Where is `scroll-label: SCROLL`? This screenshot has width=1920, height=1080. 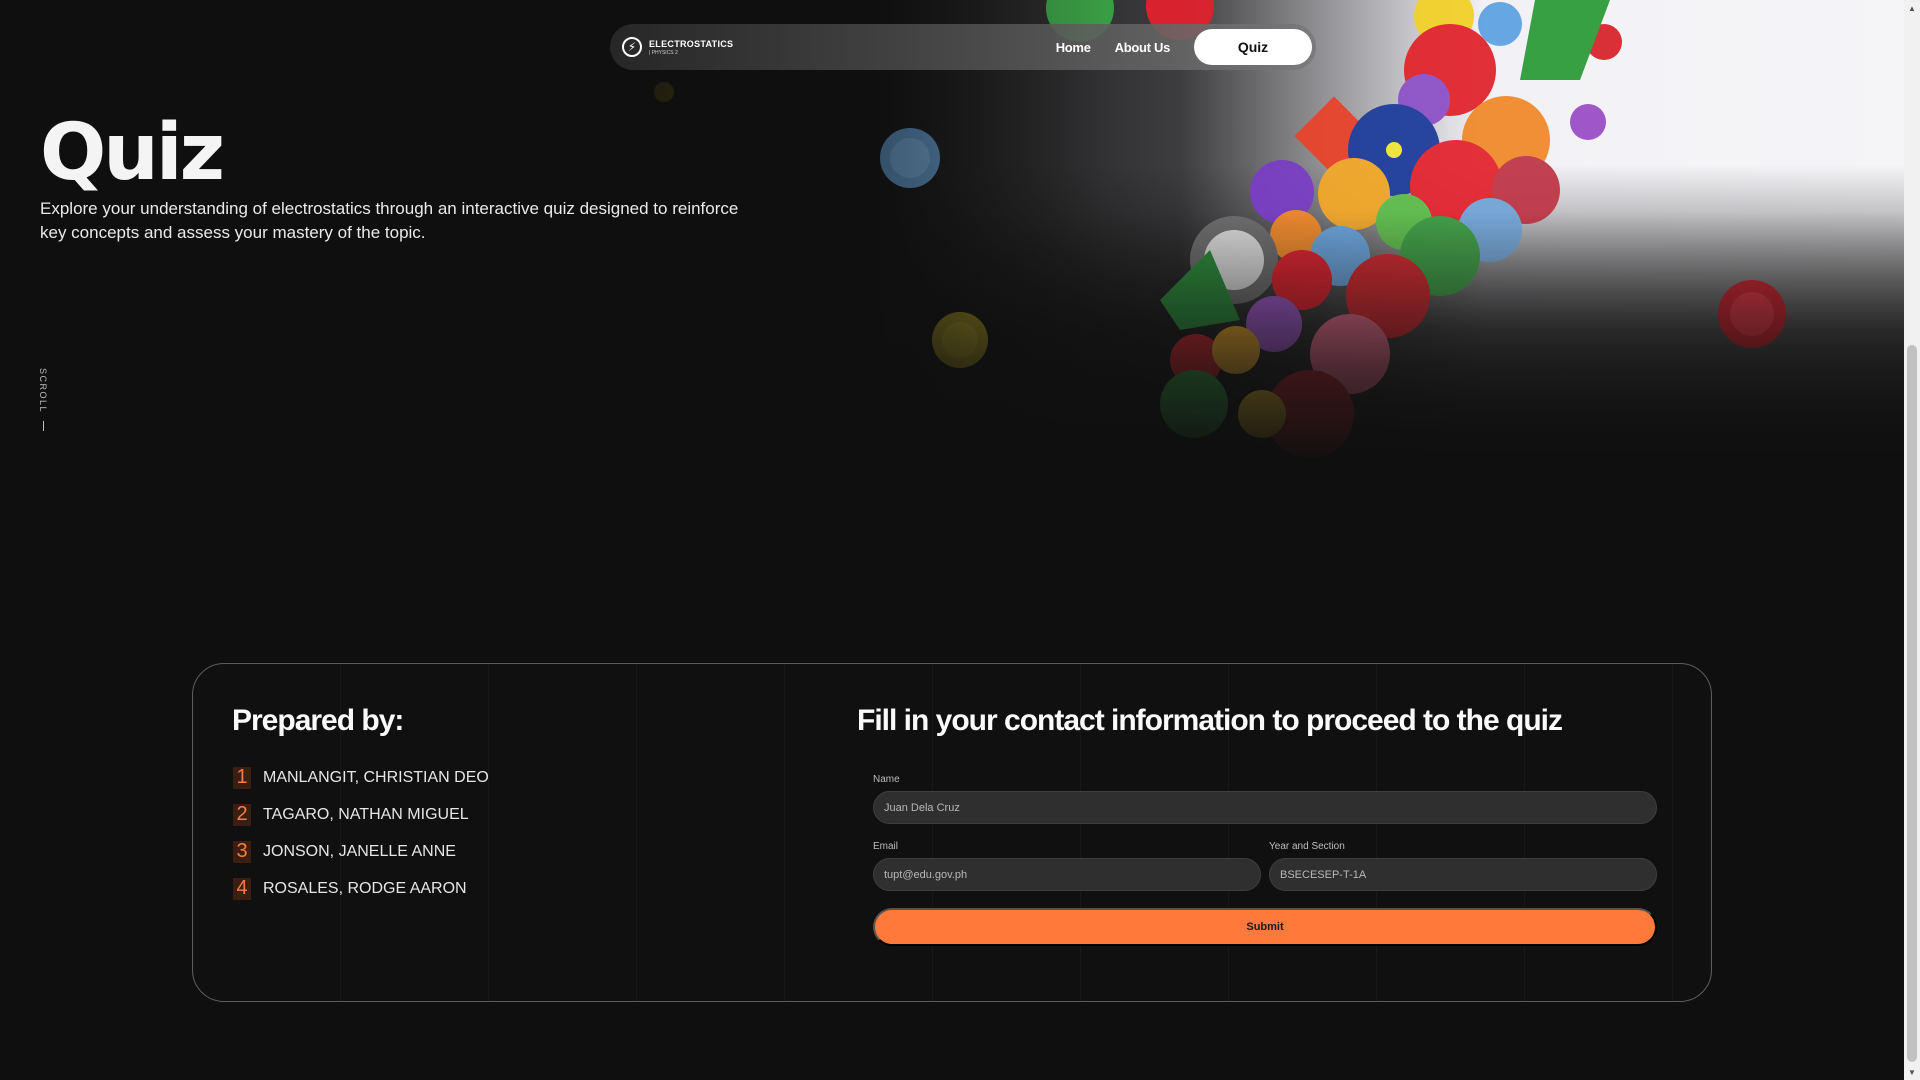
scroll-label: SCROLL is located at coordinates (43, 391).